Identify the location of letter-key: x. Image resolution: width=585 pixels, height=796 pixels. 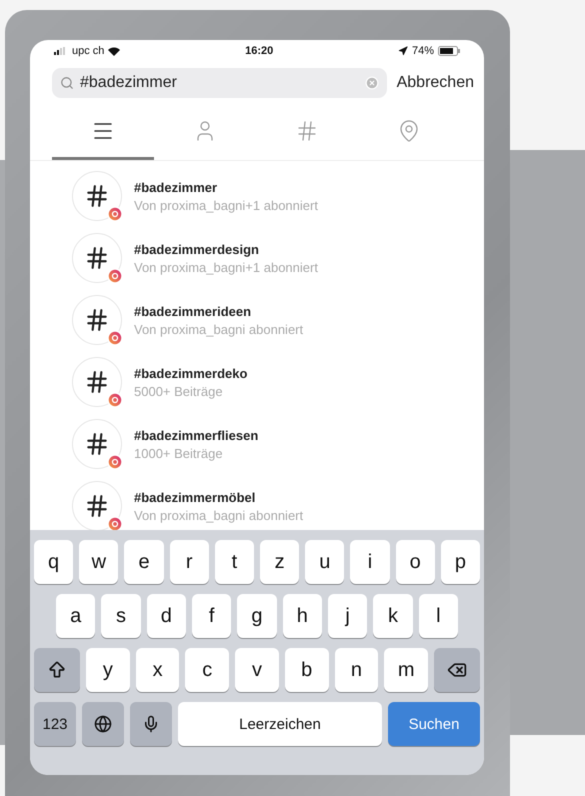
(158, 670).